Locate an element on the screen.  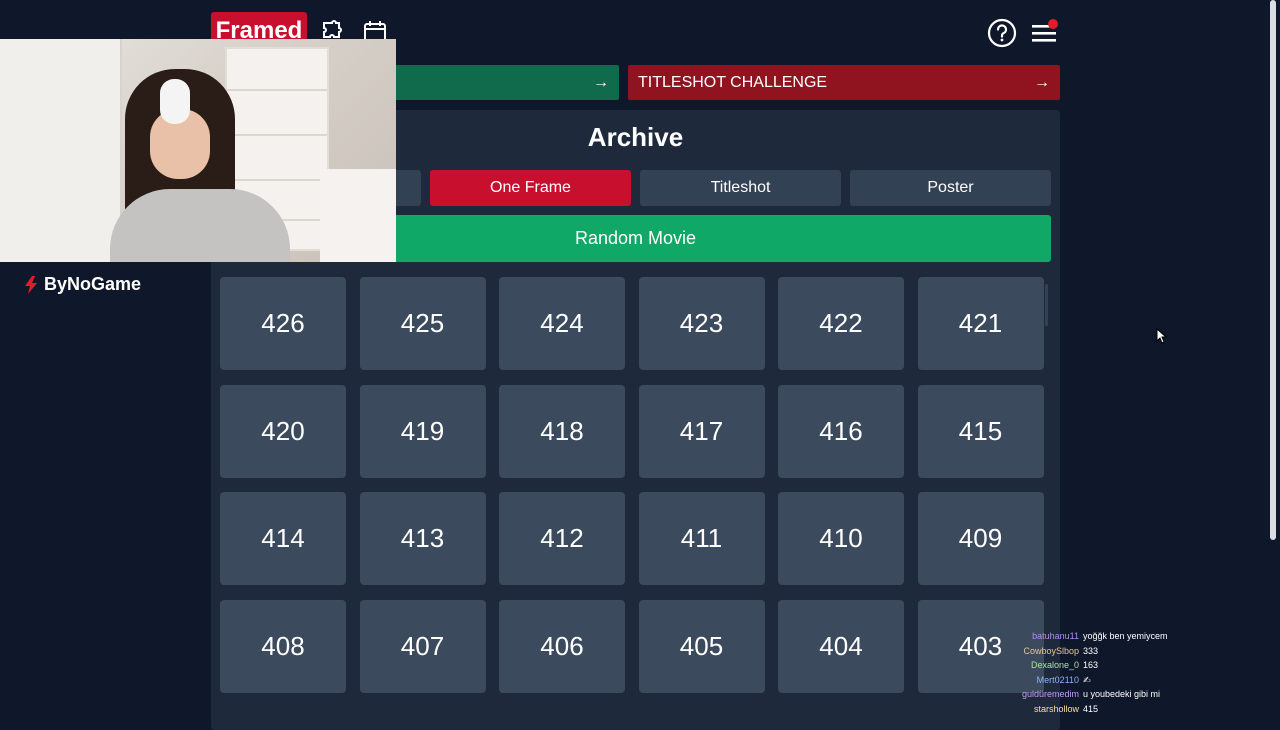
tab-poster: Poster is located at coordinates (950, 188).